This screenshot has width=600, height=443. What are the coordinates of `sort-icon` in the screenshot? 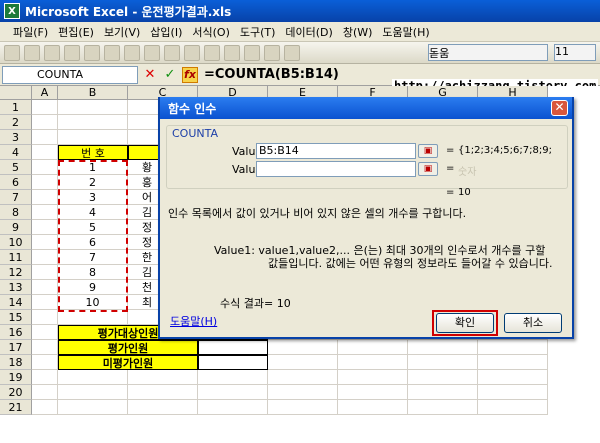 It's located at (252, 52).